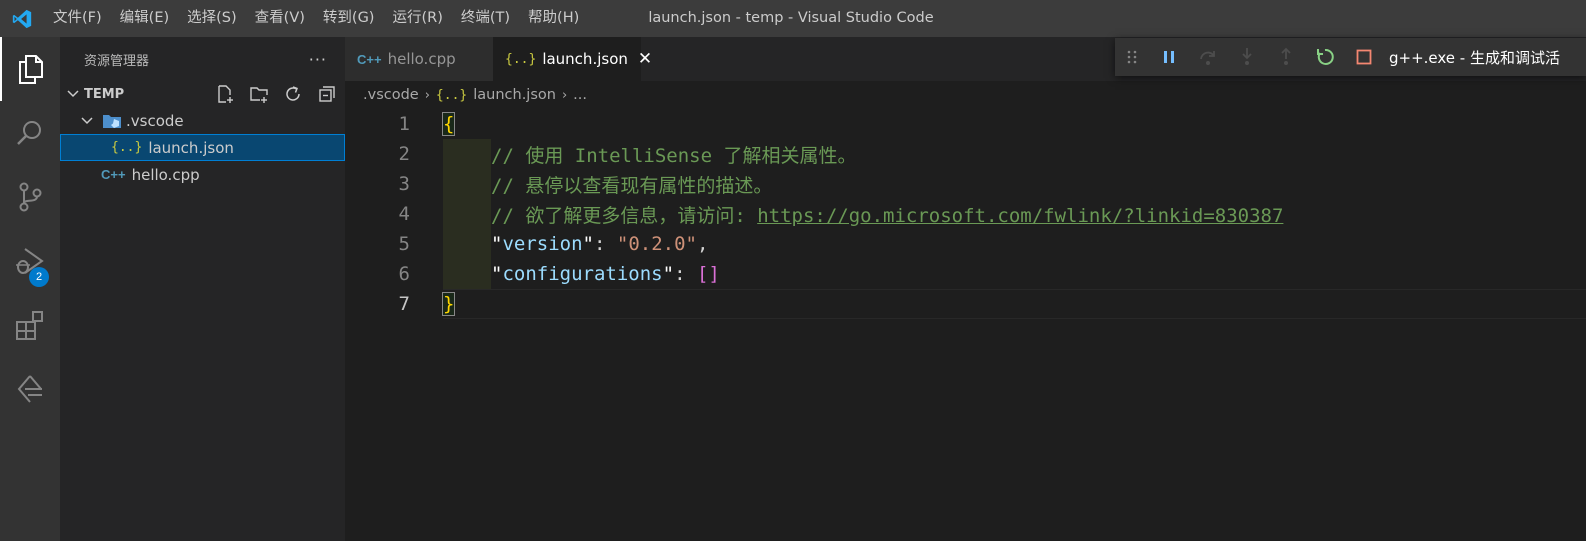 Image resolution: width=1586 pixels, height=541 pixels. What do you see at coordinates (965, 244) in the screenshot?
I see `code-line: 5 "version": "0.2.0",` at bounding box center [965, 244].